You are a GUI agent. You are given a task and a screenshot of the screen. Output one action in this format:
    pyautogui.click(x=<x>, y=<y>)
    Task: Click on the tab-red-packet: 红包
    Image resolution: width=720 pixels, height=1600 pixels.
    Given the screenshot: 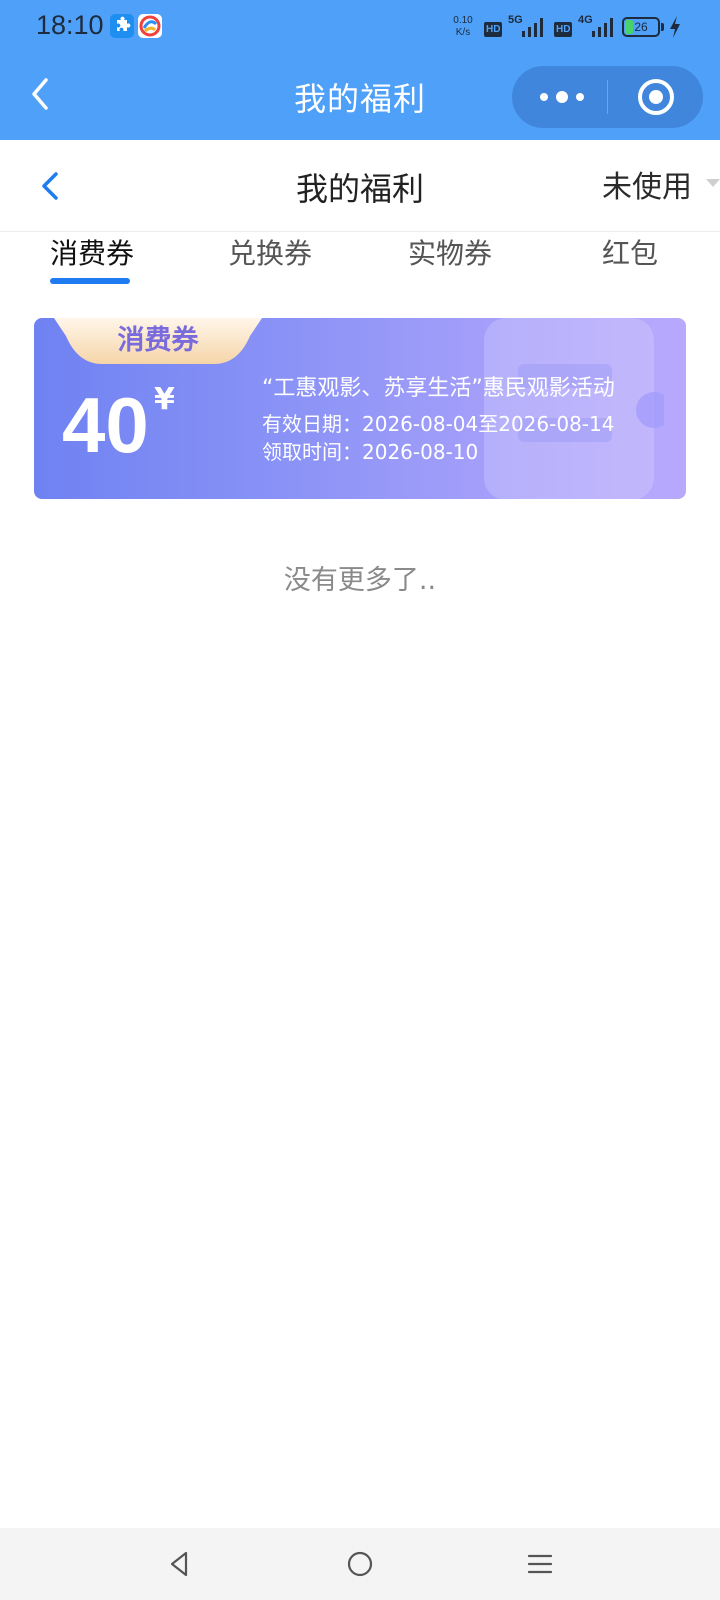 What is the action you would take?
    pyautogui.click(x=630, y=262)
    